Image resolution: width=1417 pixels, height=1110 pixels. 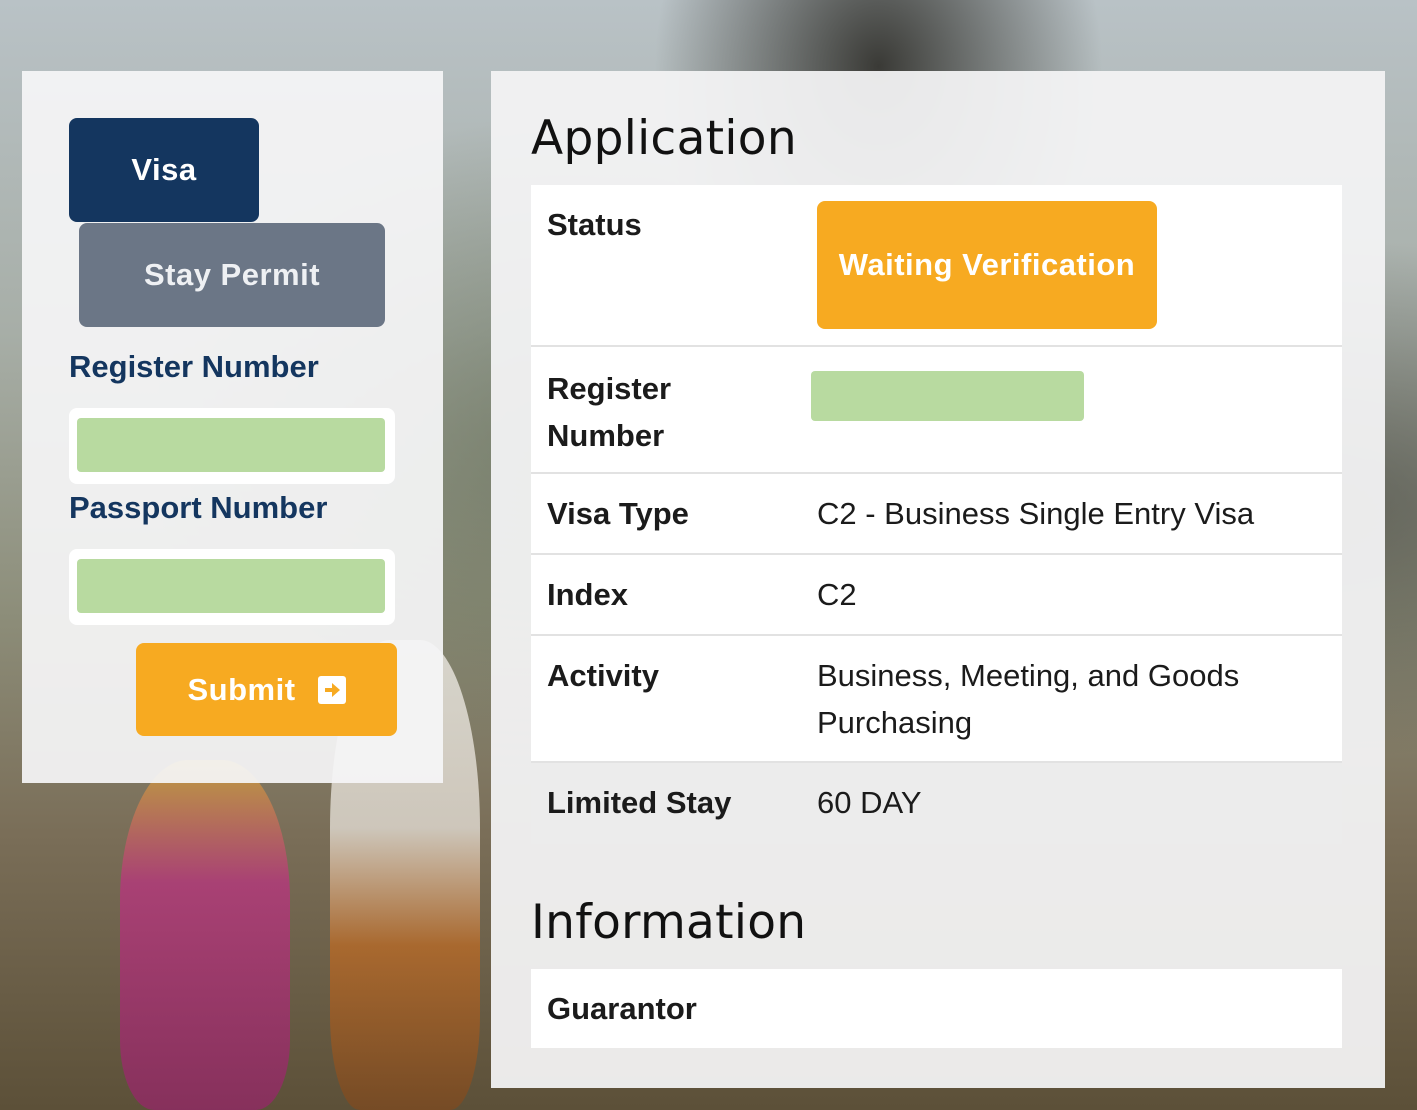 I want to click on status-badge: Waiting Verification, so click(x=987, y=265).